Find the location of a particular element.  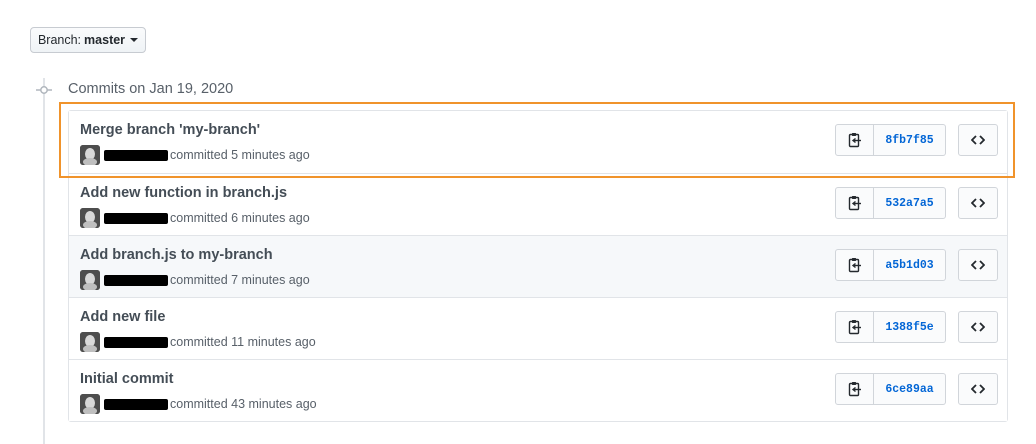

branch-selector-button: Branch: master is located at coordinates (88, 40).